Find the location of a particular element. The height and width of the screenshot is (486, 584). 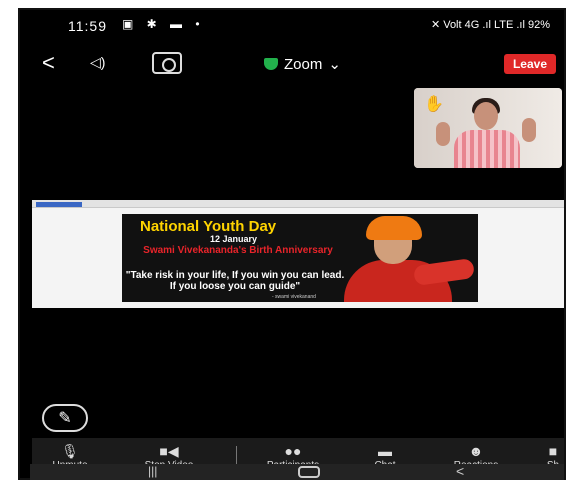

home-icon is located at coordinates (309, 472).